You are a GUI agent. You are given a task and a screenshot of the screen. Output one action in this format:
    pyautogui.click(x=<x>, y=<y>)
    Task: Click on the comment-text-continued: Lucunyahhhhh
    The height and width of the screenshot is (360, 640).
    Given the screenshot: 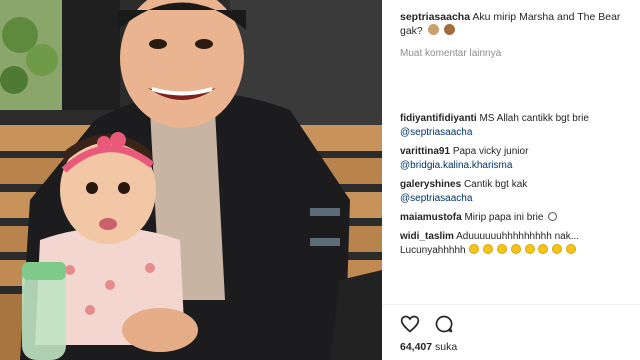 What is the action you would take?
    pyautogui.click(x=433, y=250)
    